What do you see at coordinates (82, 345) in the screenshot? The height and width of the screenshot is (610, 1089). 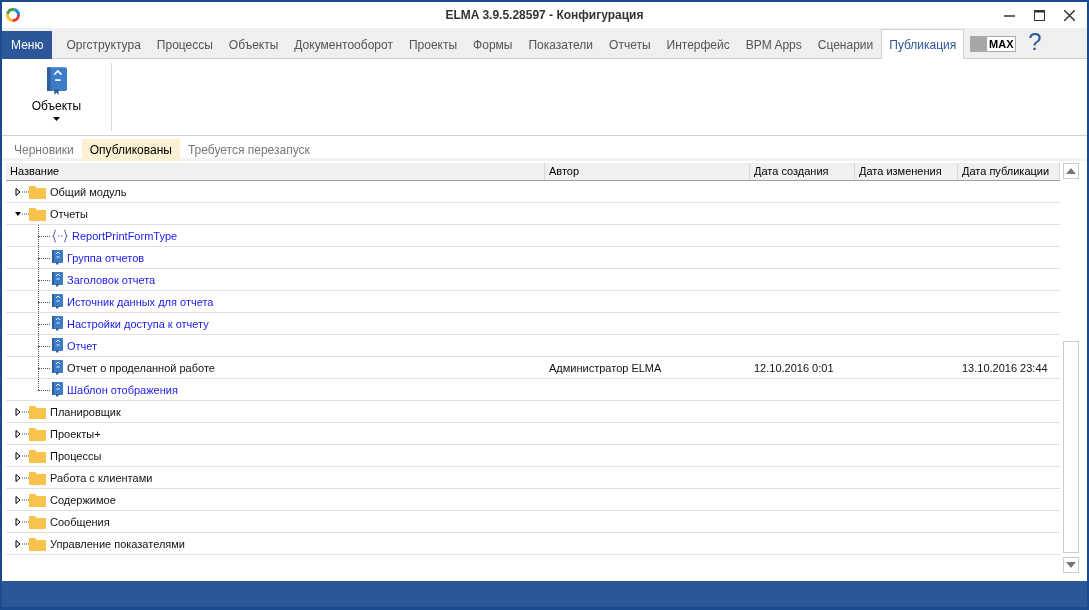 I see `tree-item-label: Отчет` at bounding box center [82, 345].